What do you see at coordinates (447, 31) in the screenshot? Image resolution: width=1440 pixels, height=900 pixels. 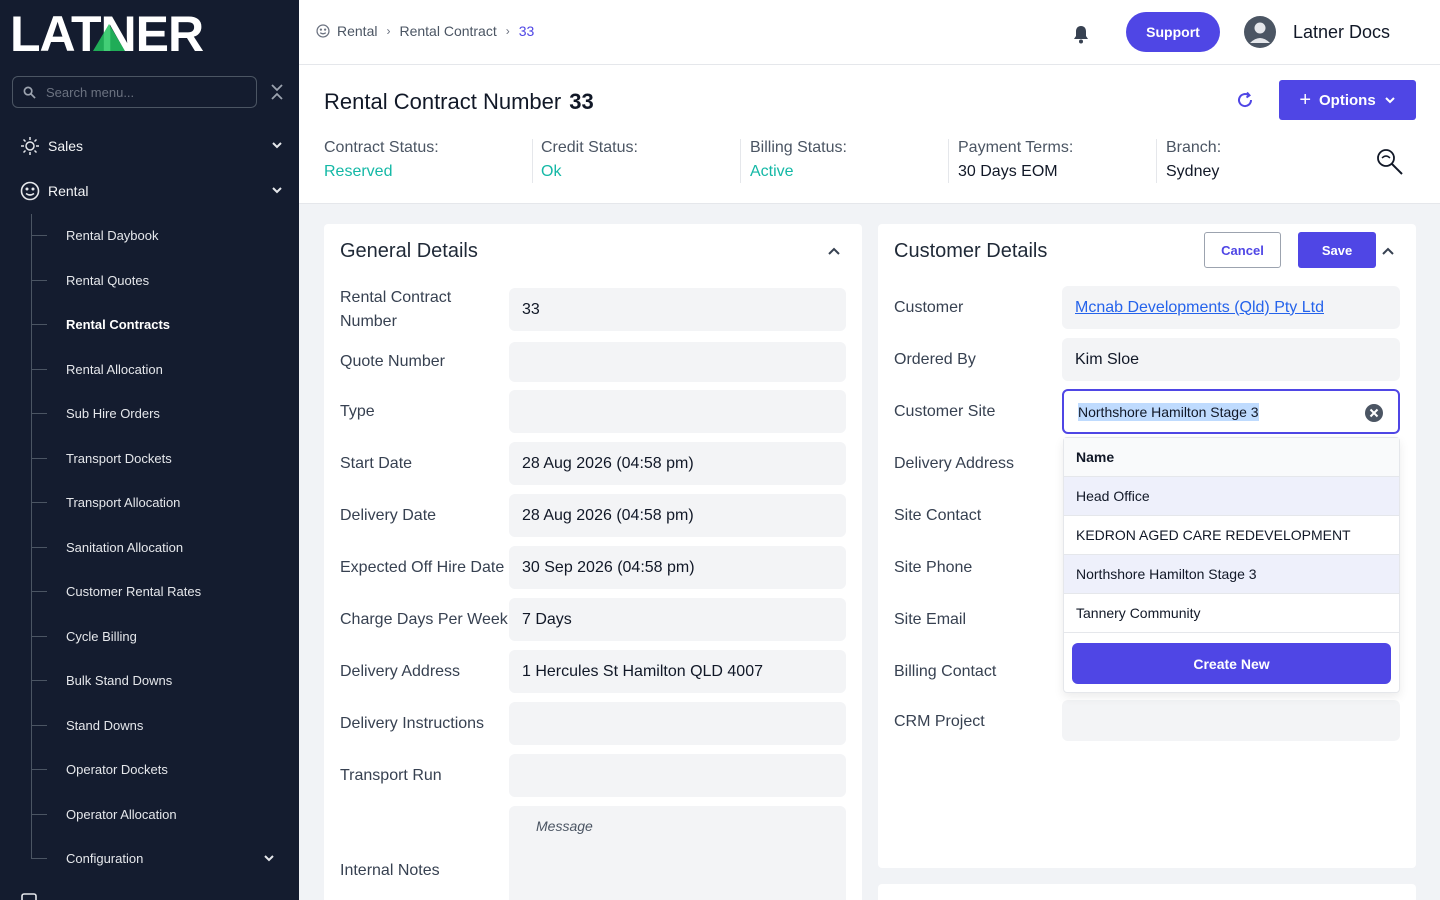 I see `breadcrumb-rental-contract: Rental Contract` at bounding box center [447, 31].